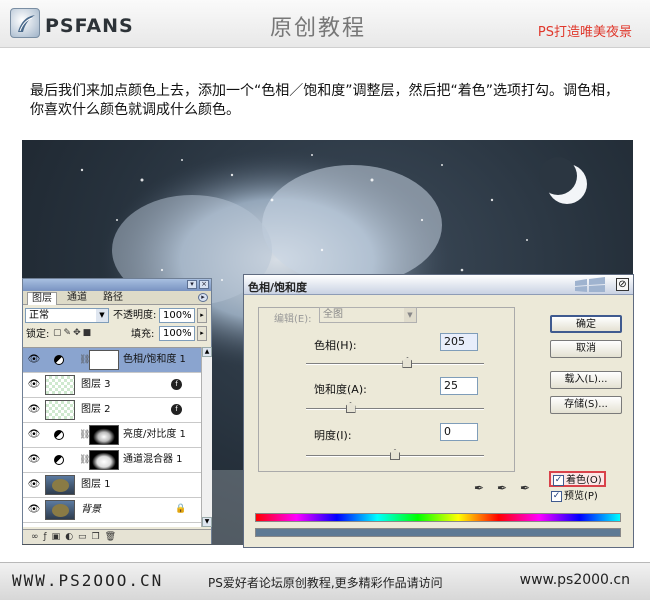 Image resolution: width=650 pixels, height=600 pixels. I want to click on result-color-bar, so click(438, 532).